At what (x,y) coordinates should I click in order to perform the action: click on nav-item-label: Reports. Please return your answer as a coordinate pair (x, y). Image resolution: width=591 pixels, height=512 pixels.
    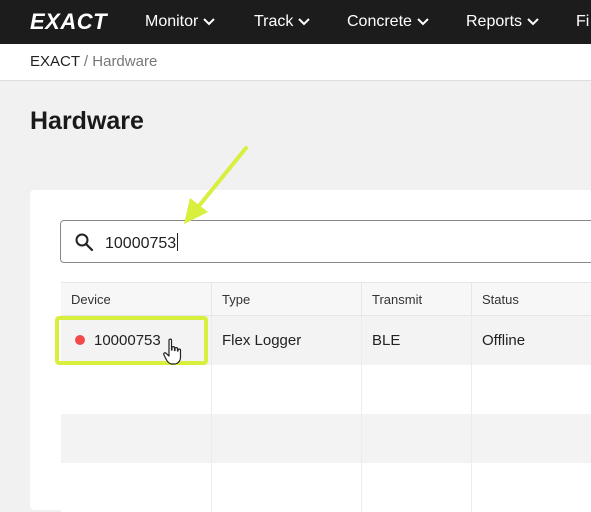
    Looking at the image, I should click on (494, 22).